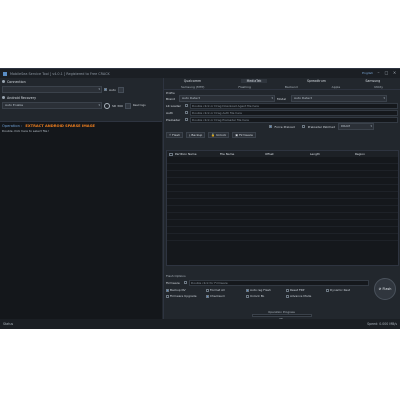 The width and height of the screenshot is (400, 400). I want to click on backup-action-label: Backup, so click(197, 134).